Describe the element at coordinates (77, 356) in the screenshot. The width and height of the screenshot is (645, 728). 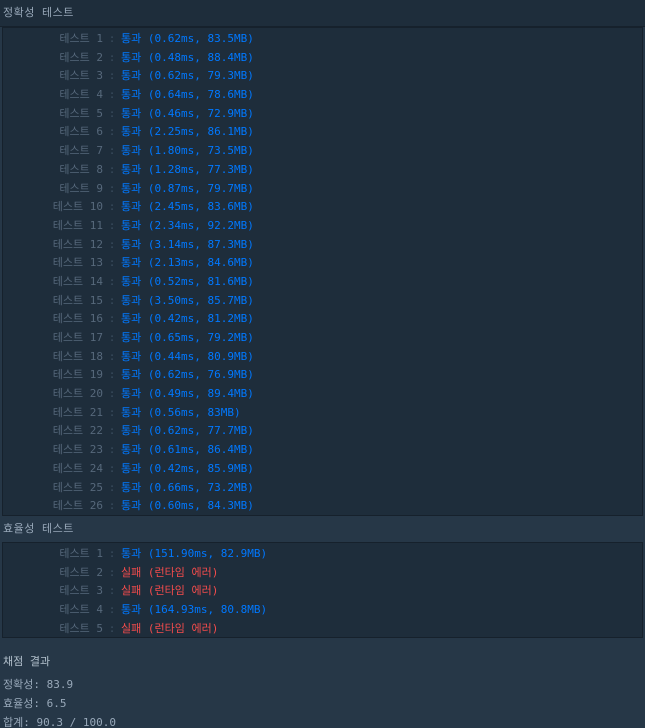
I see `test-case-label: 테스트 18` at that location.